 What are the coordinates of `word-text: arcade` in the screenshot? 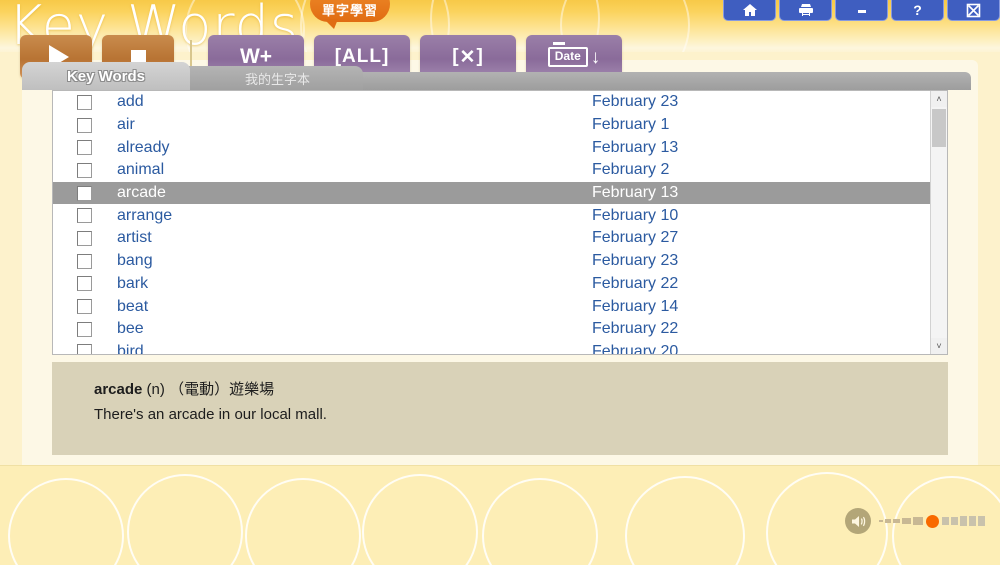 It's located at (141, 193).